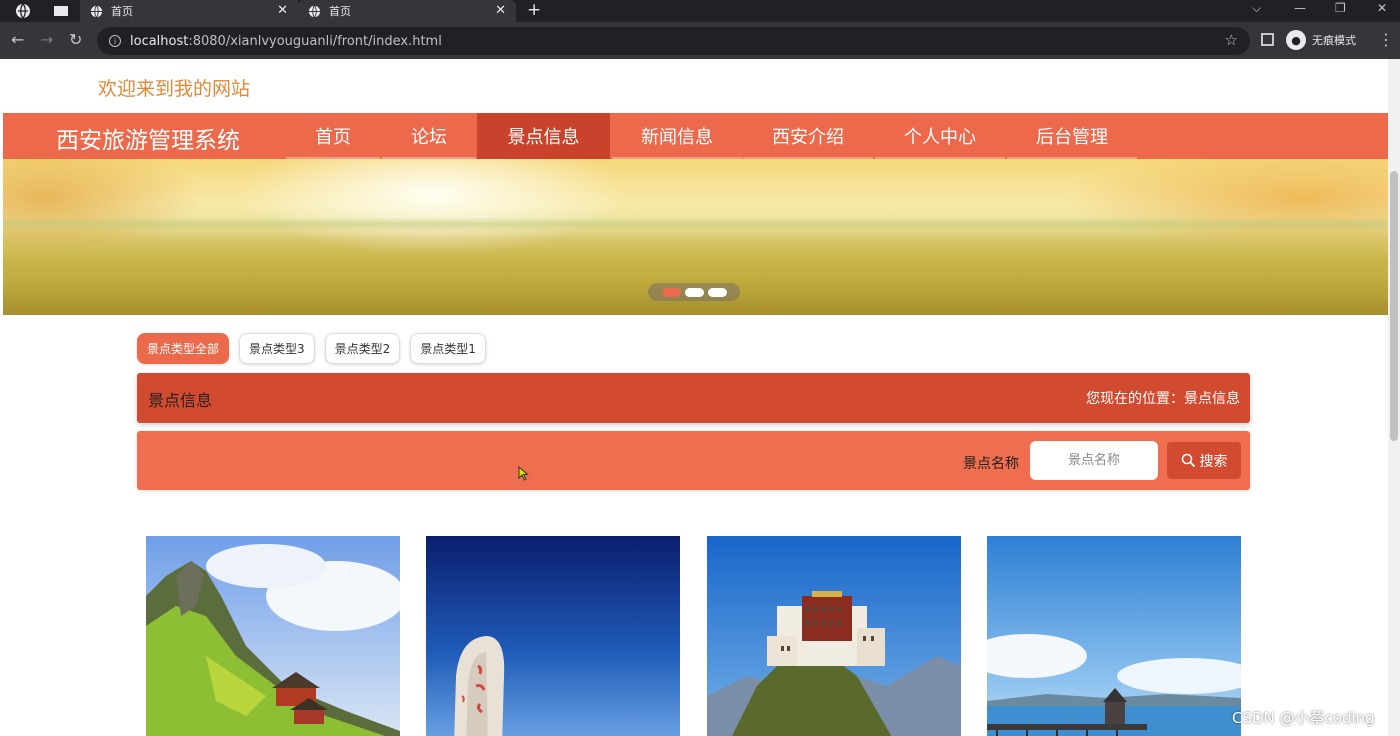 This screenshot has height=736, width=1400. What do you see at coordinates (1303, 718) in the screenshot?
I see `watermark: CSDN @小蔡coding` at bounding box center [1303, 718].